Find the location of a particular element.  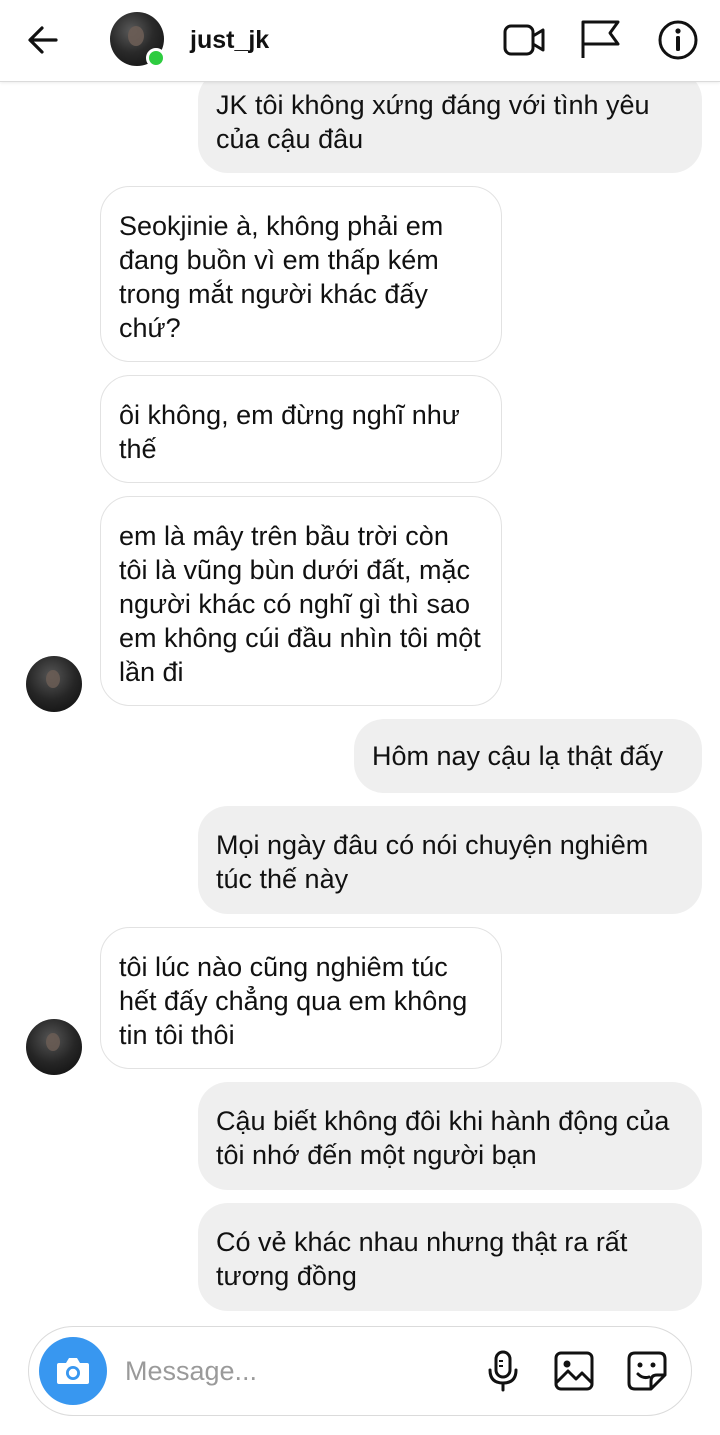

message-bubble-sent: Hôm nay cậu lạ thật đấy is located at coordinates (528, 756).